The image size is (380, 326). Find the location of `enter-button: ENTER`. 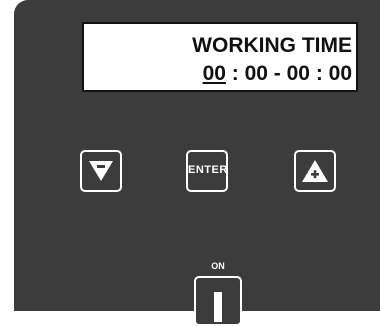

enter-button: ENTER is located at coordinates (207, 171).